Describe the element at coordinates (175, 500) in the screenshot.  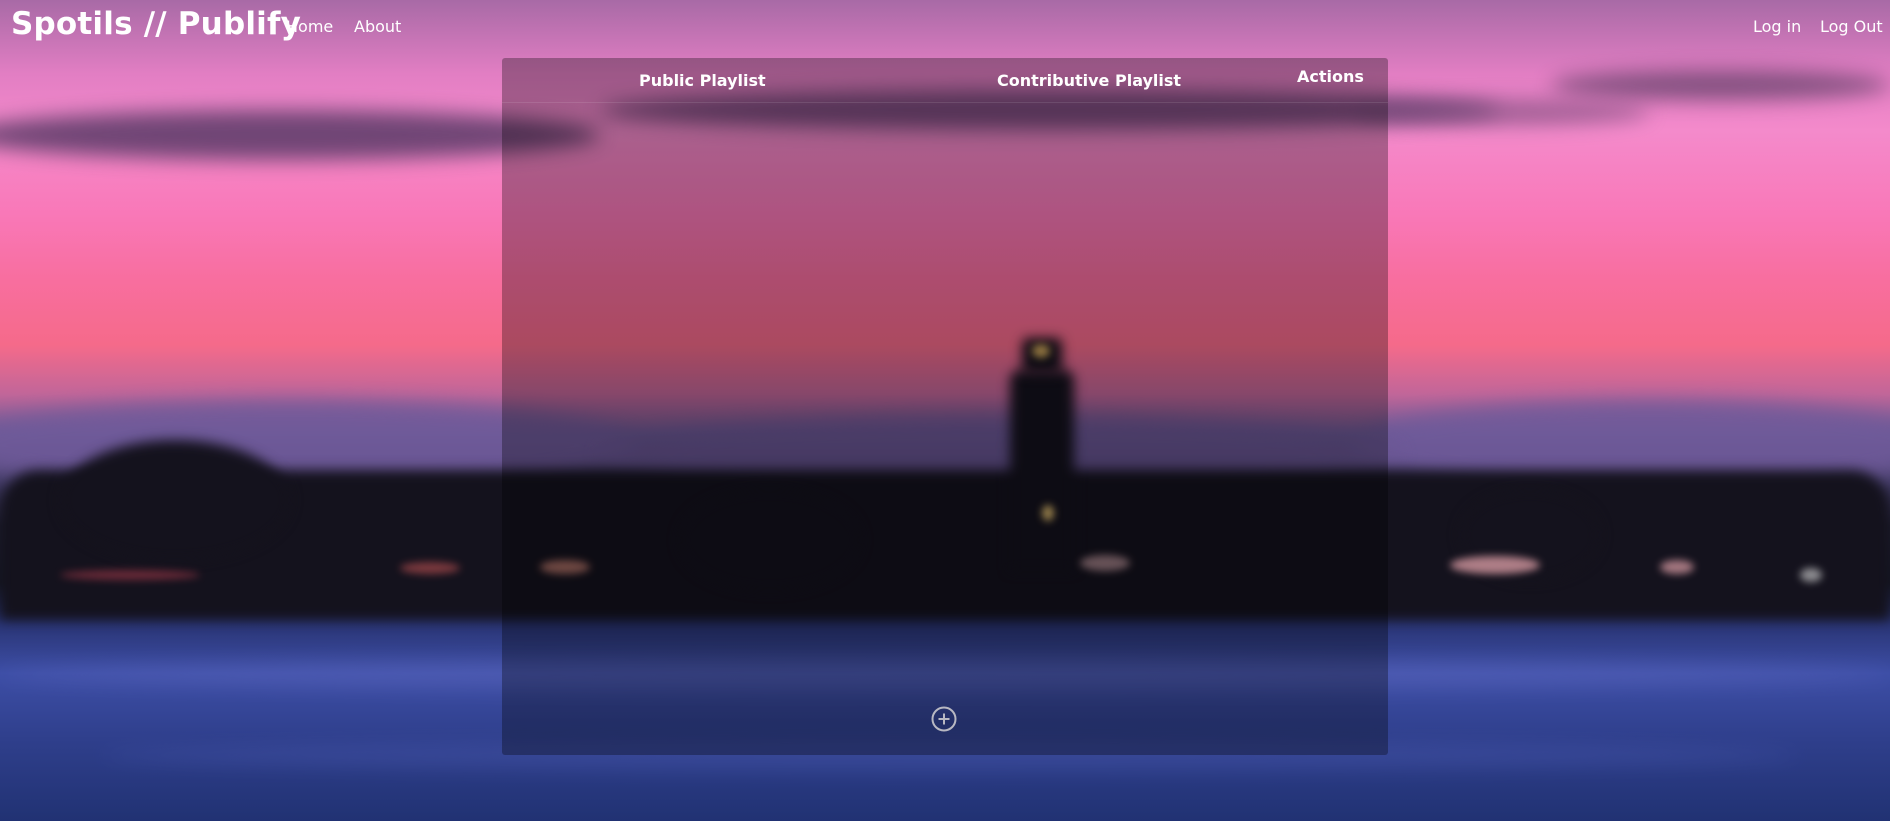
I see `tree-cluster` at that location.